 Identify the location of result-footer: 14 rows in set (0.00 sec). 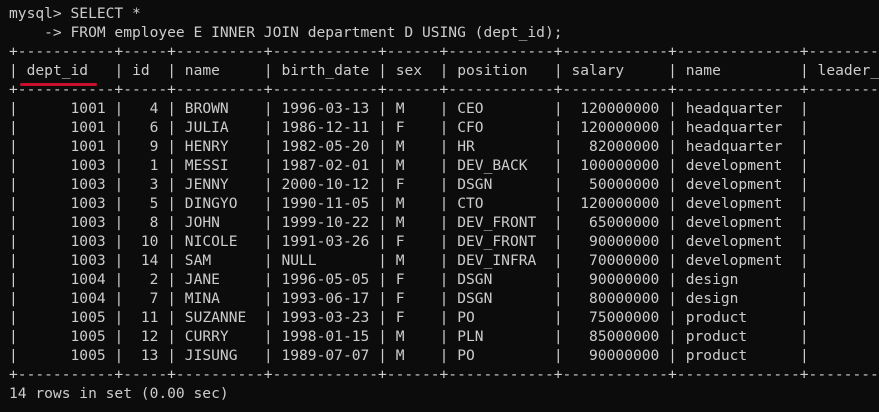
(119, 393).